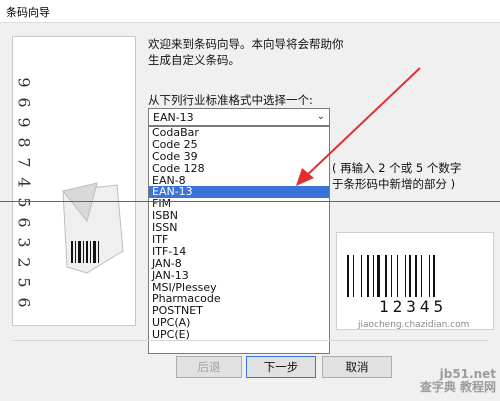  What do you see at coordinates (246, 44) in the screenshot?
I see `intro-line-1: 欢迎来到条码向导。本向导将会帮助你` at bounding box center [246, 44].